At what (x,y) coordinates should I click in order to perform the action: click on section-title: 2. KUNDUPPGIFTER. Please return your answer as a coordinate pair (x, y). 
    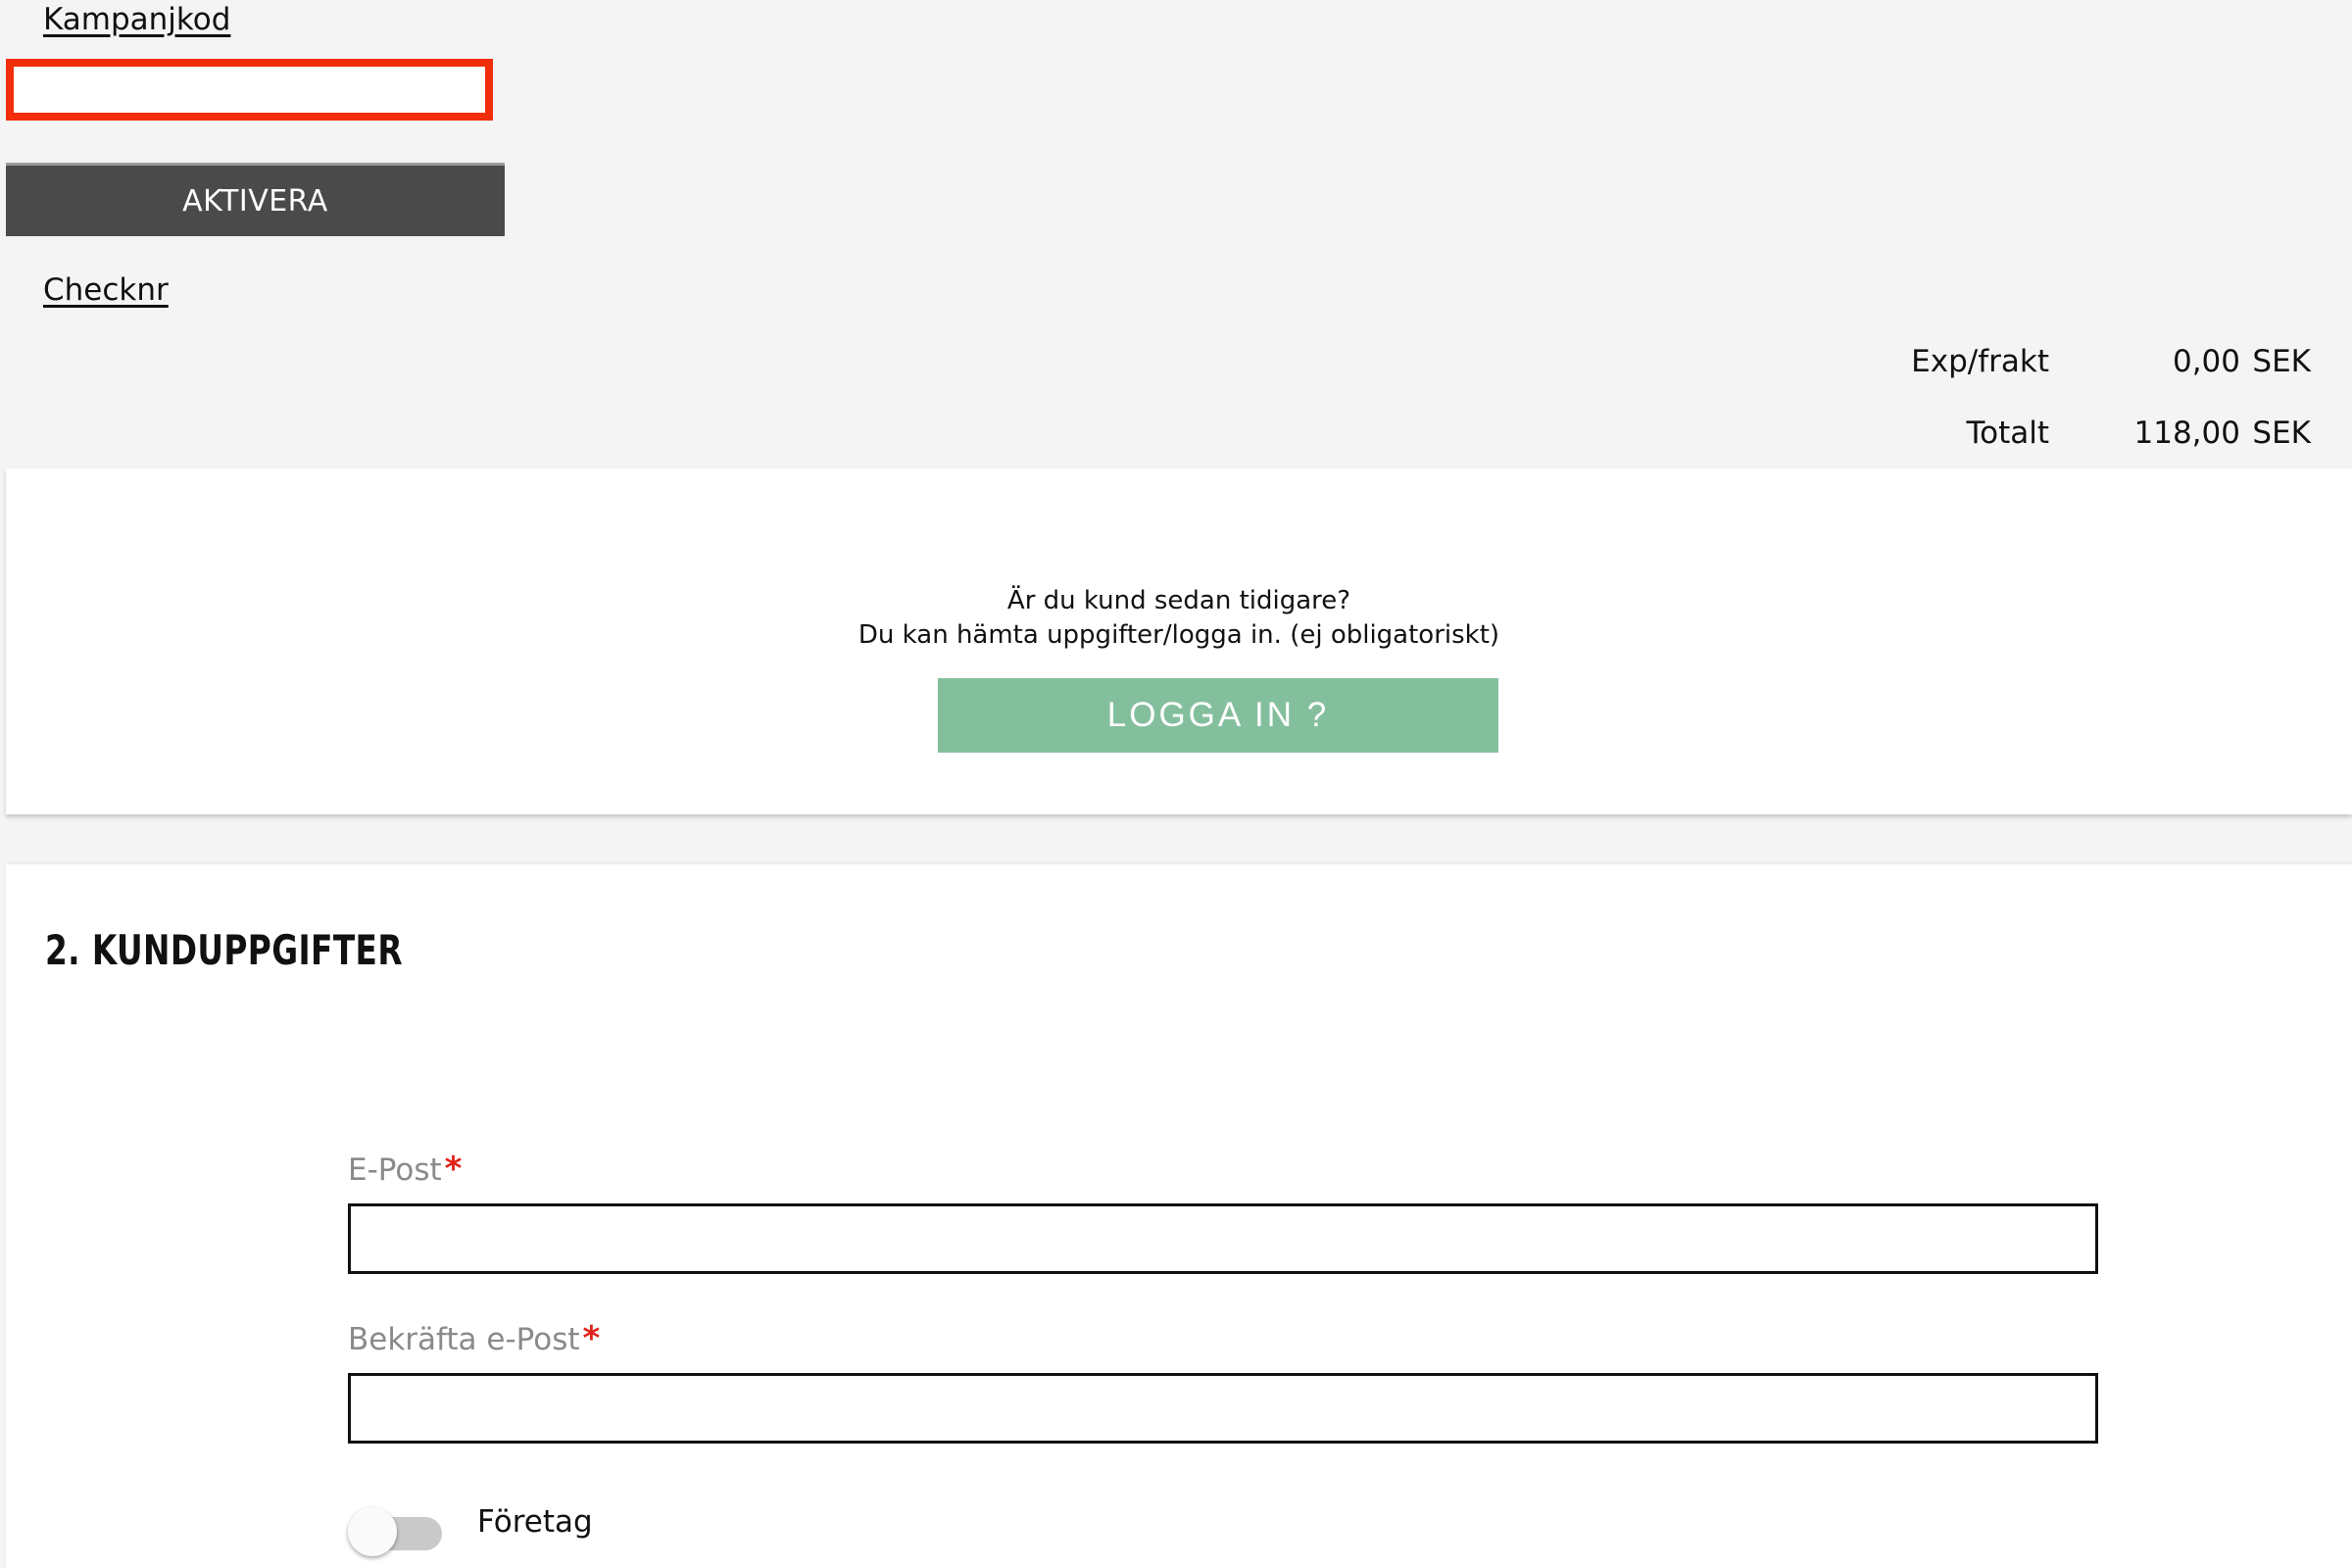
    Looking at the image, I should click on (224, 950).